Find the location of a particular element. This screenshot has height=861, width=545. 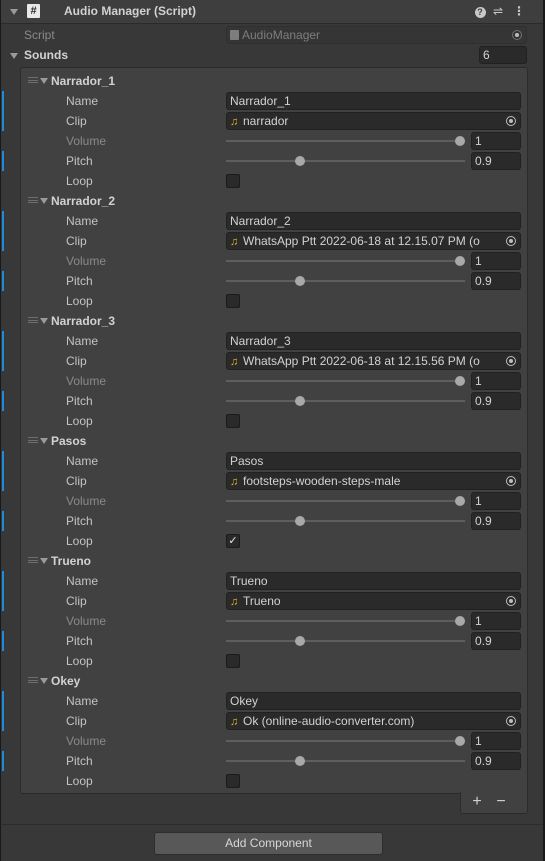

loop-checkbox: ✓ is located at coordinates (233, 541).